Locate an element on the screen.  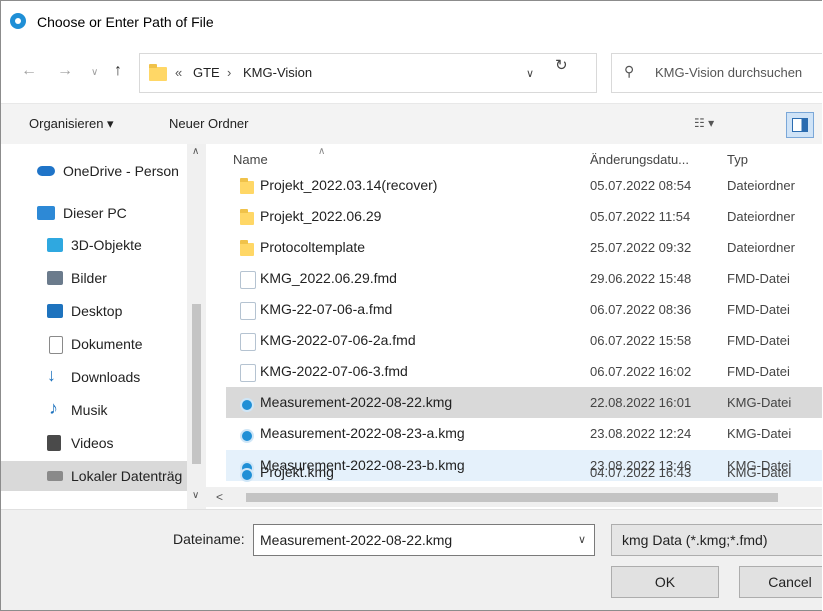
file-date: 05.07.2022 11:54 is located at coordinates (640, 216).